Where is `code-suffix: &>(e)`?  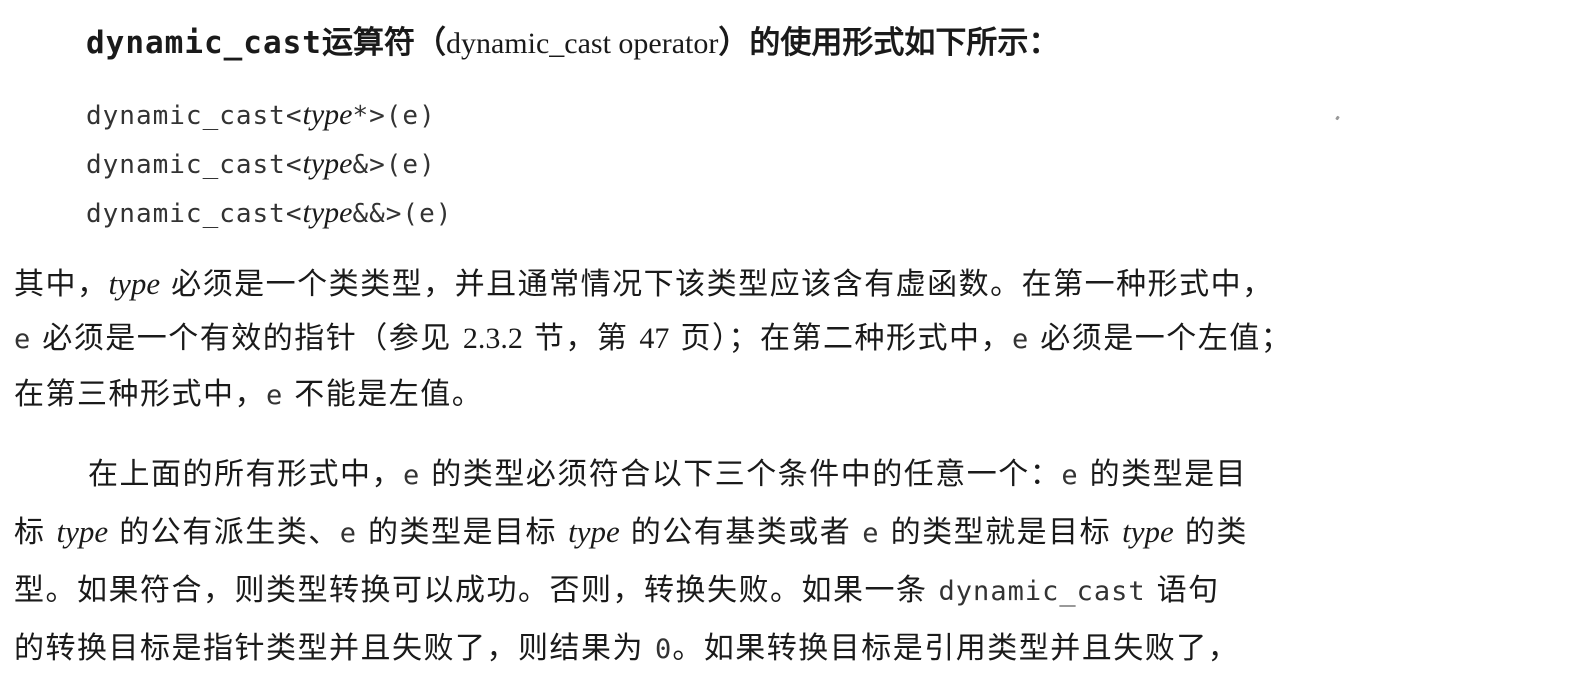
code-suffix: &>(e) is located at coordinates (394, 165).